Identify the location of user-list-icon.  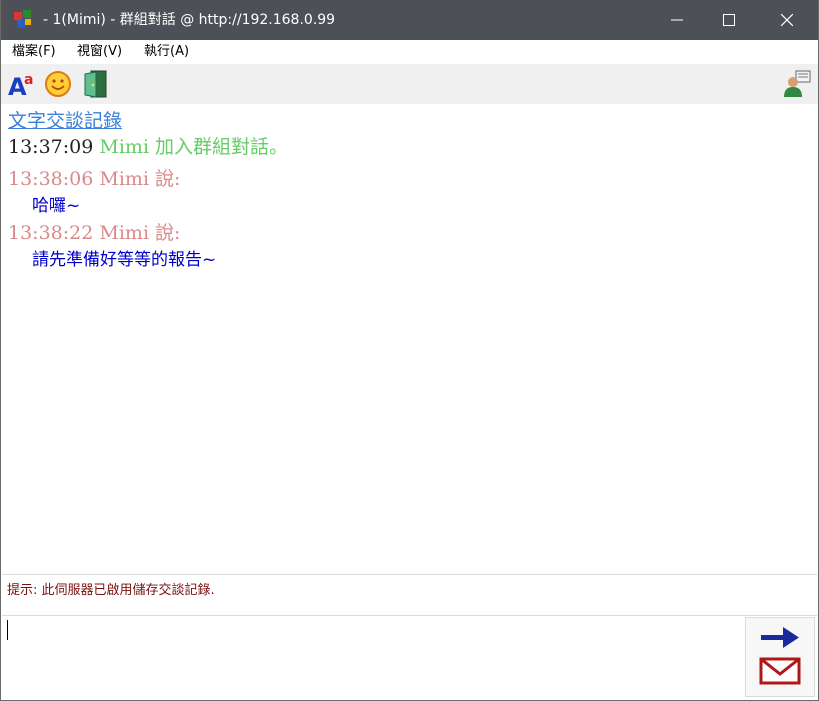
(797, 83).